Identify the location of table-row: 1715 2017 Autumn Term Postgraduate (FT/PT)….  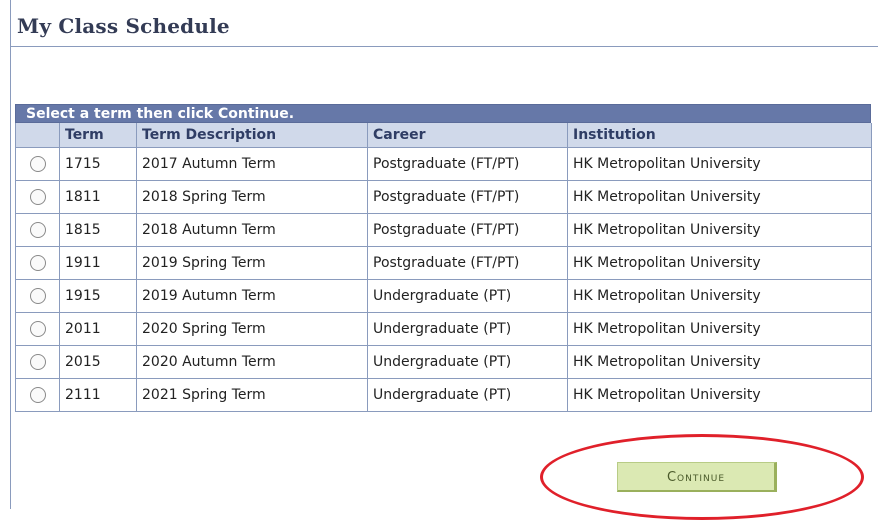
(443, 163).